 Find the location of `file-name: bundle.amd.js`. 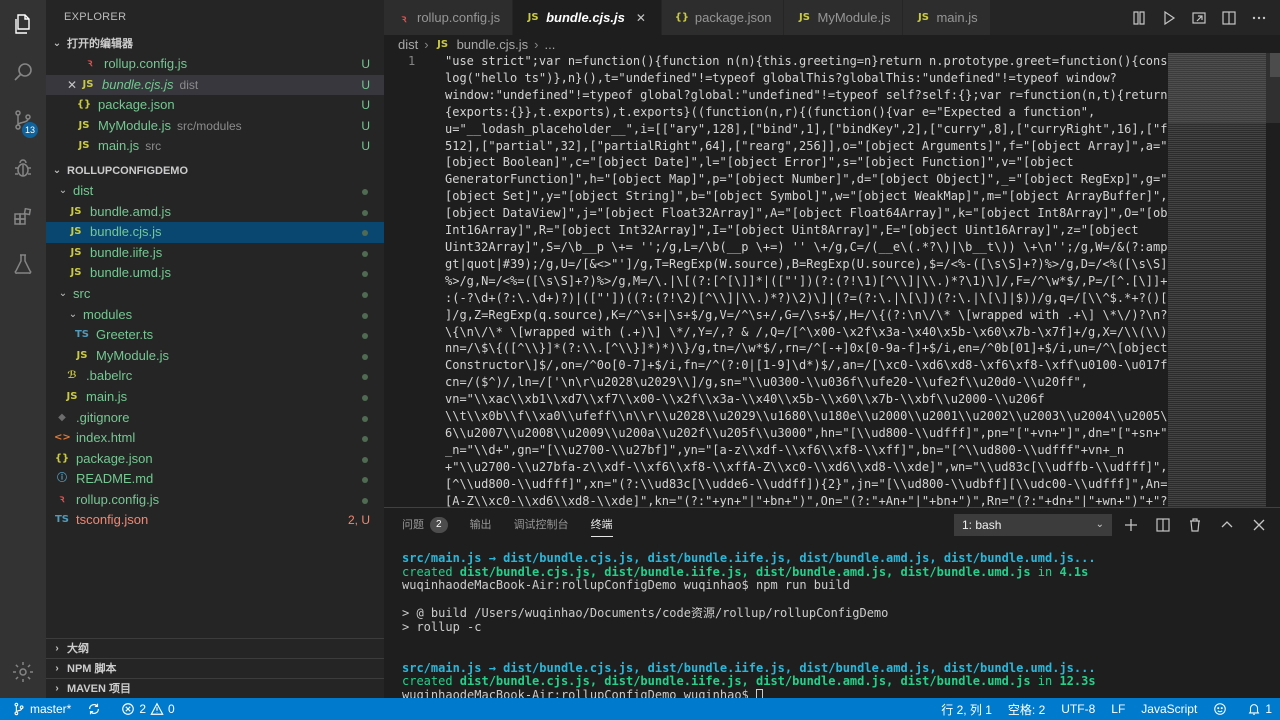

file-name: bundle.amd.js is located at coordinates (130, 211).